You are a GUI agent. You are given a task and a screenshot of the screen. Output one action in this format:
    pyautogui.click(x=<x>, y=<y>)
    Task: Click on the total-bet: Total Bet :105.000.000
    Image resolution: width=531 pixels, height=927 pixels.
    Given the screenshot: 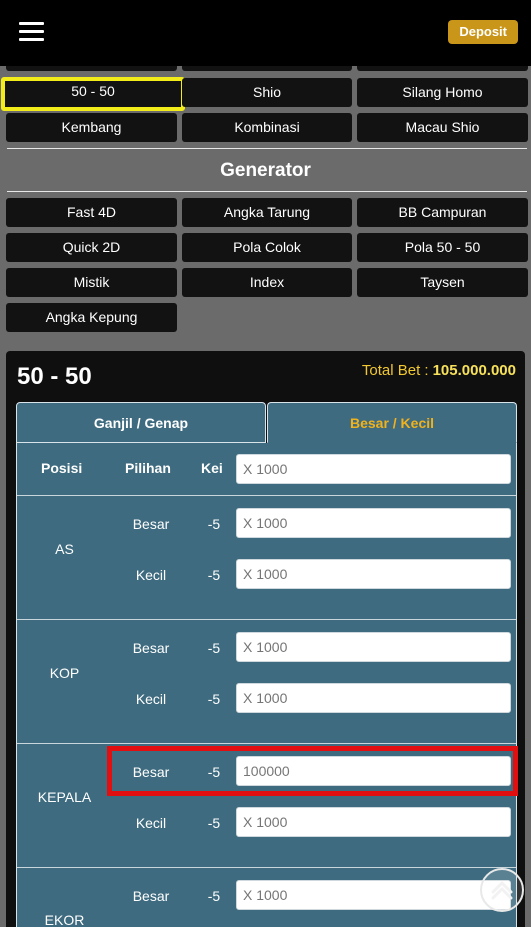 What is the action you would take?
    pyautogui.click(x=439, y=370)
    